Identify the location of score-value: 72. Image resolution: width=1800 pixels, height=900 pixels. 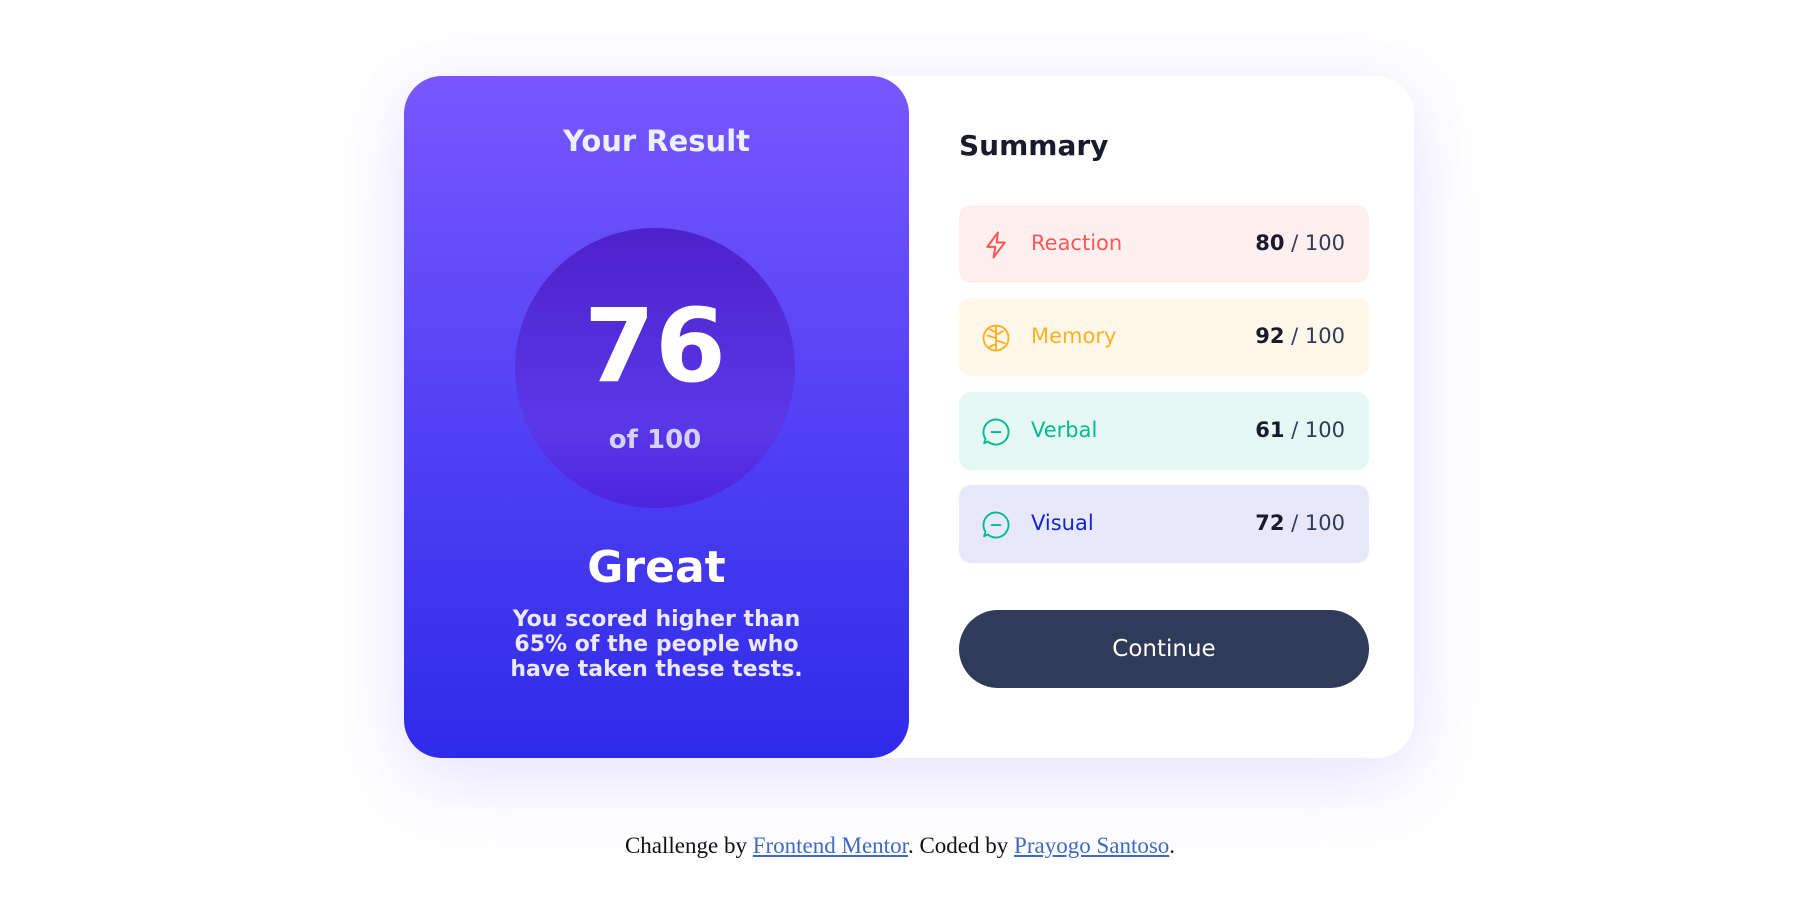
(1270, 523).